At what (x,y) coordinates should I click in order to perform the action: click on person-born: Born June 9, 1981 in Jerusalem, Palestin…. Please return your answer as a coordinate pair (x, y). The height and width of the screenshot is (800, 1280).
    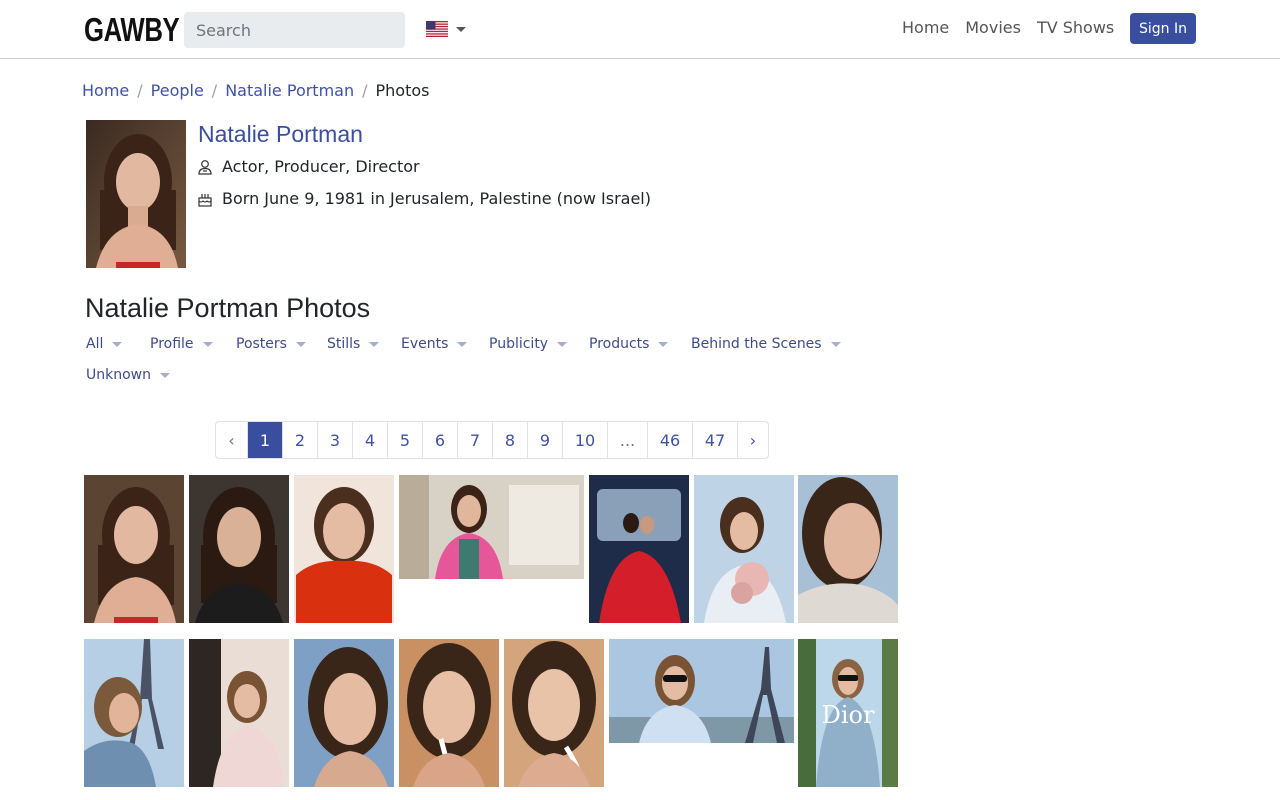
    Looking at the image, I should click on (436, 198).